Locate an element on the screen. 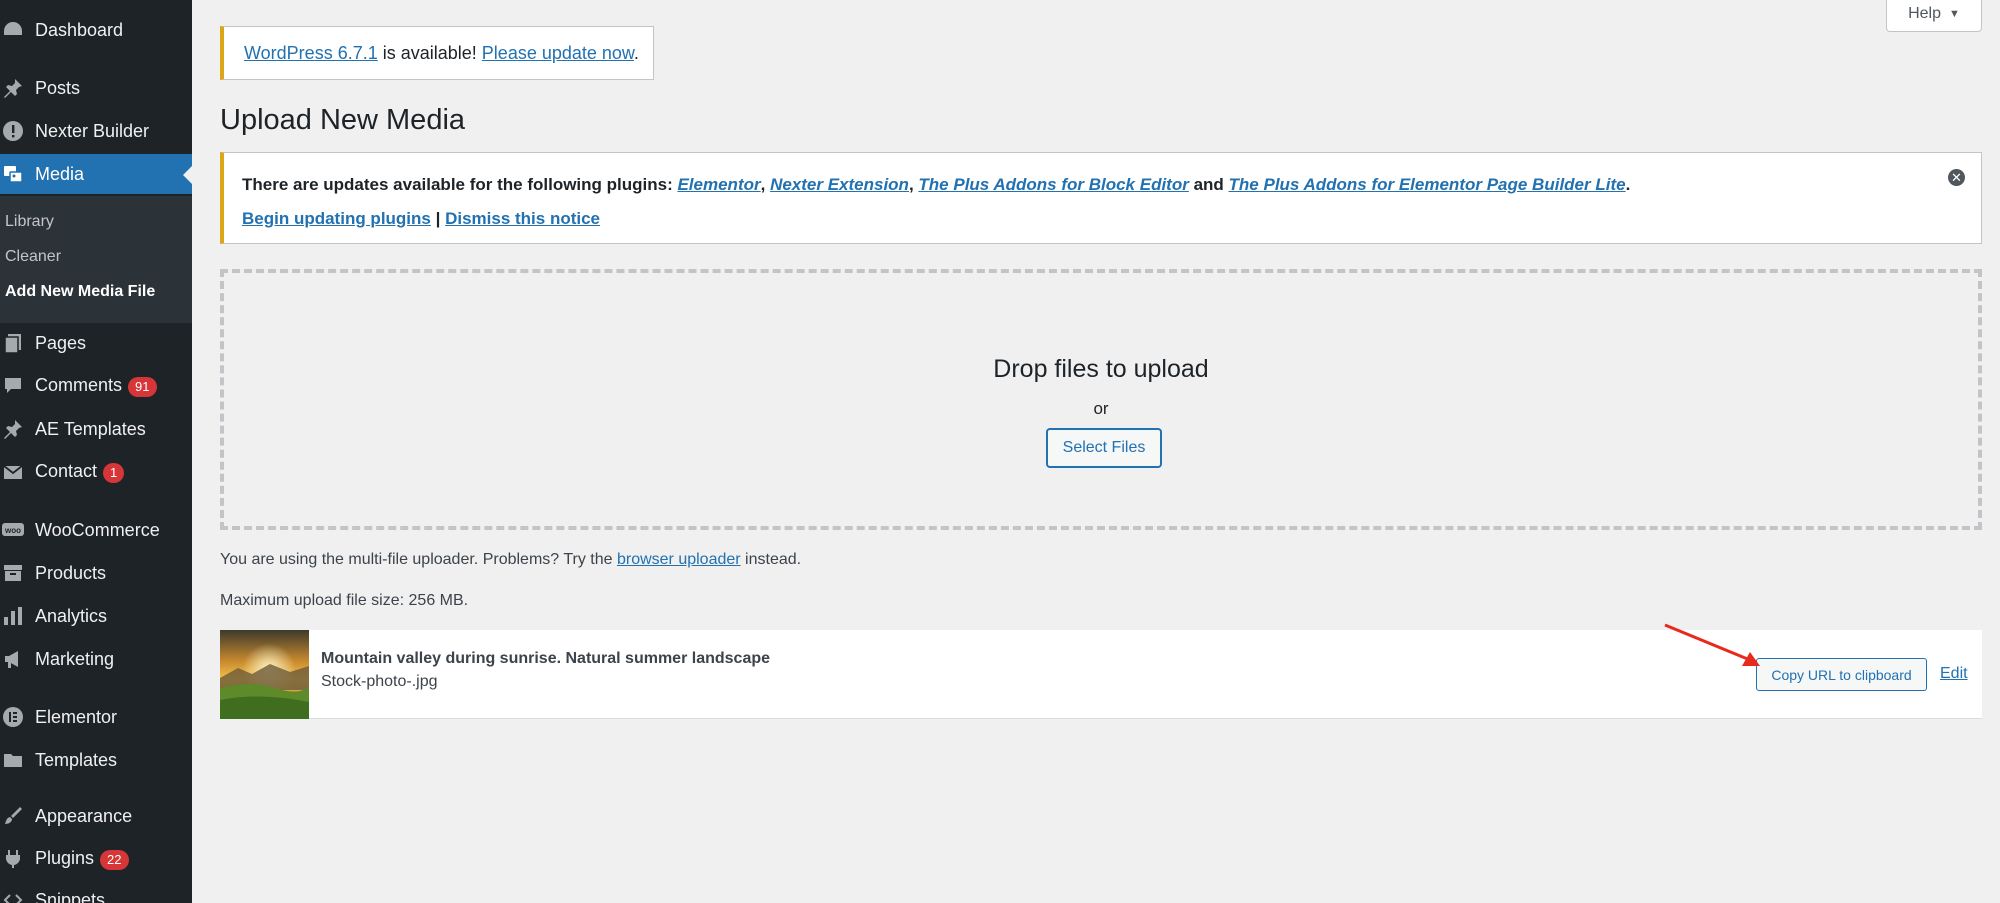 The height and width of the screenshot is (903, 2000). help-tab-button: Help ▼ is located at coordinates (1934, 16).